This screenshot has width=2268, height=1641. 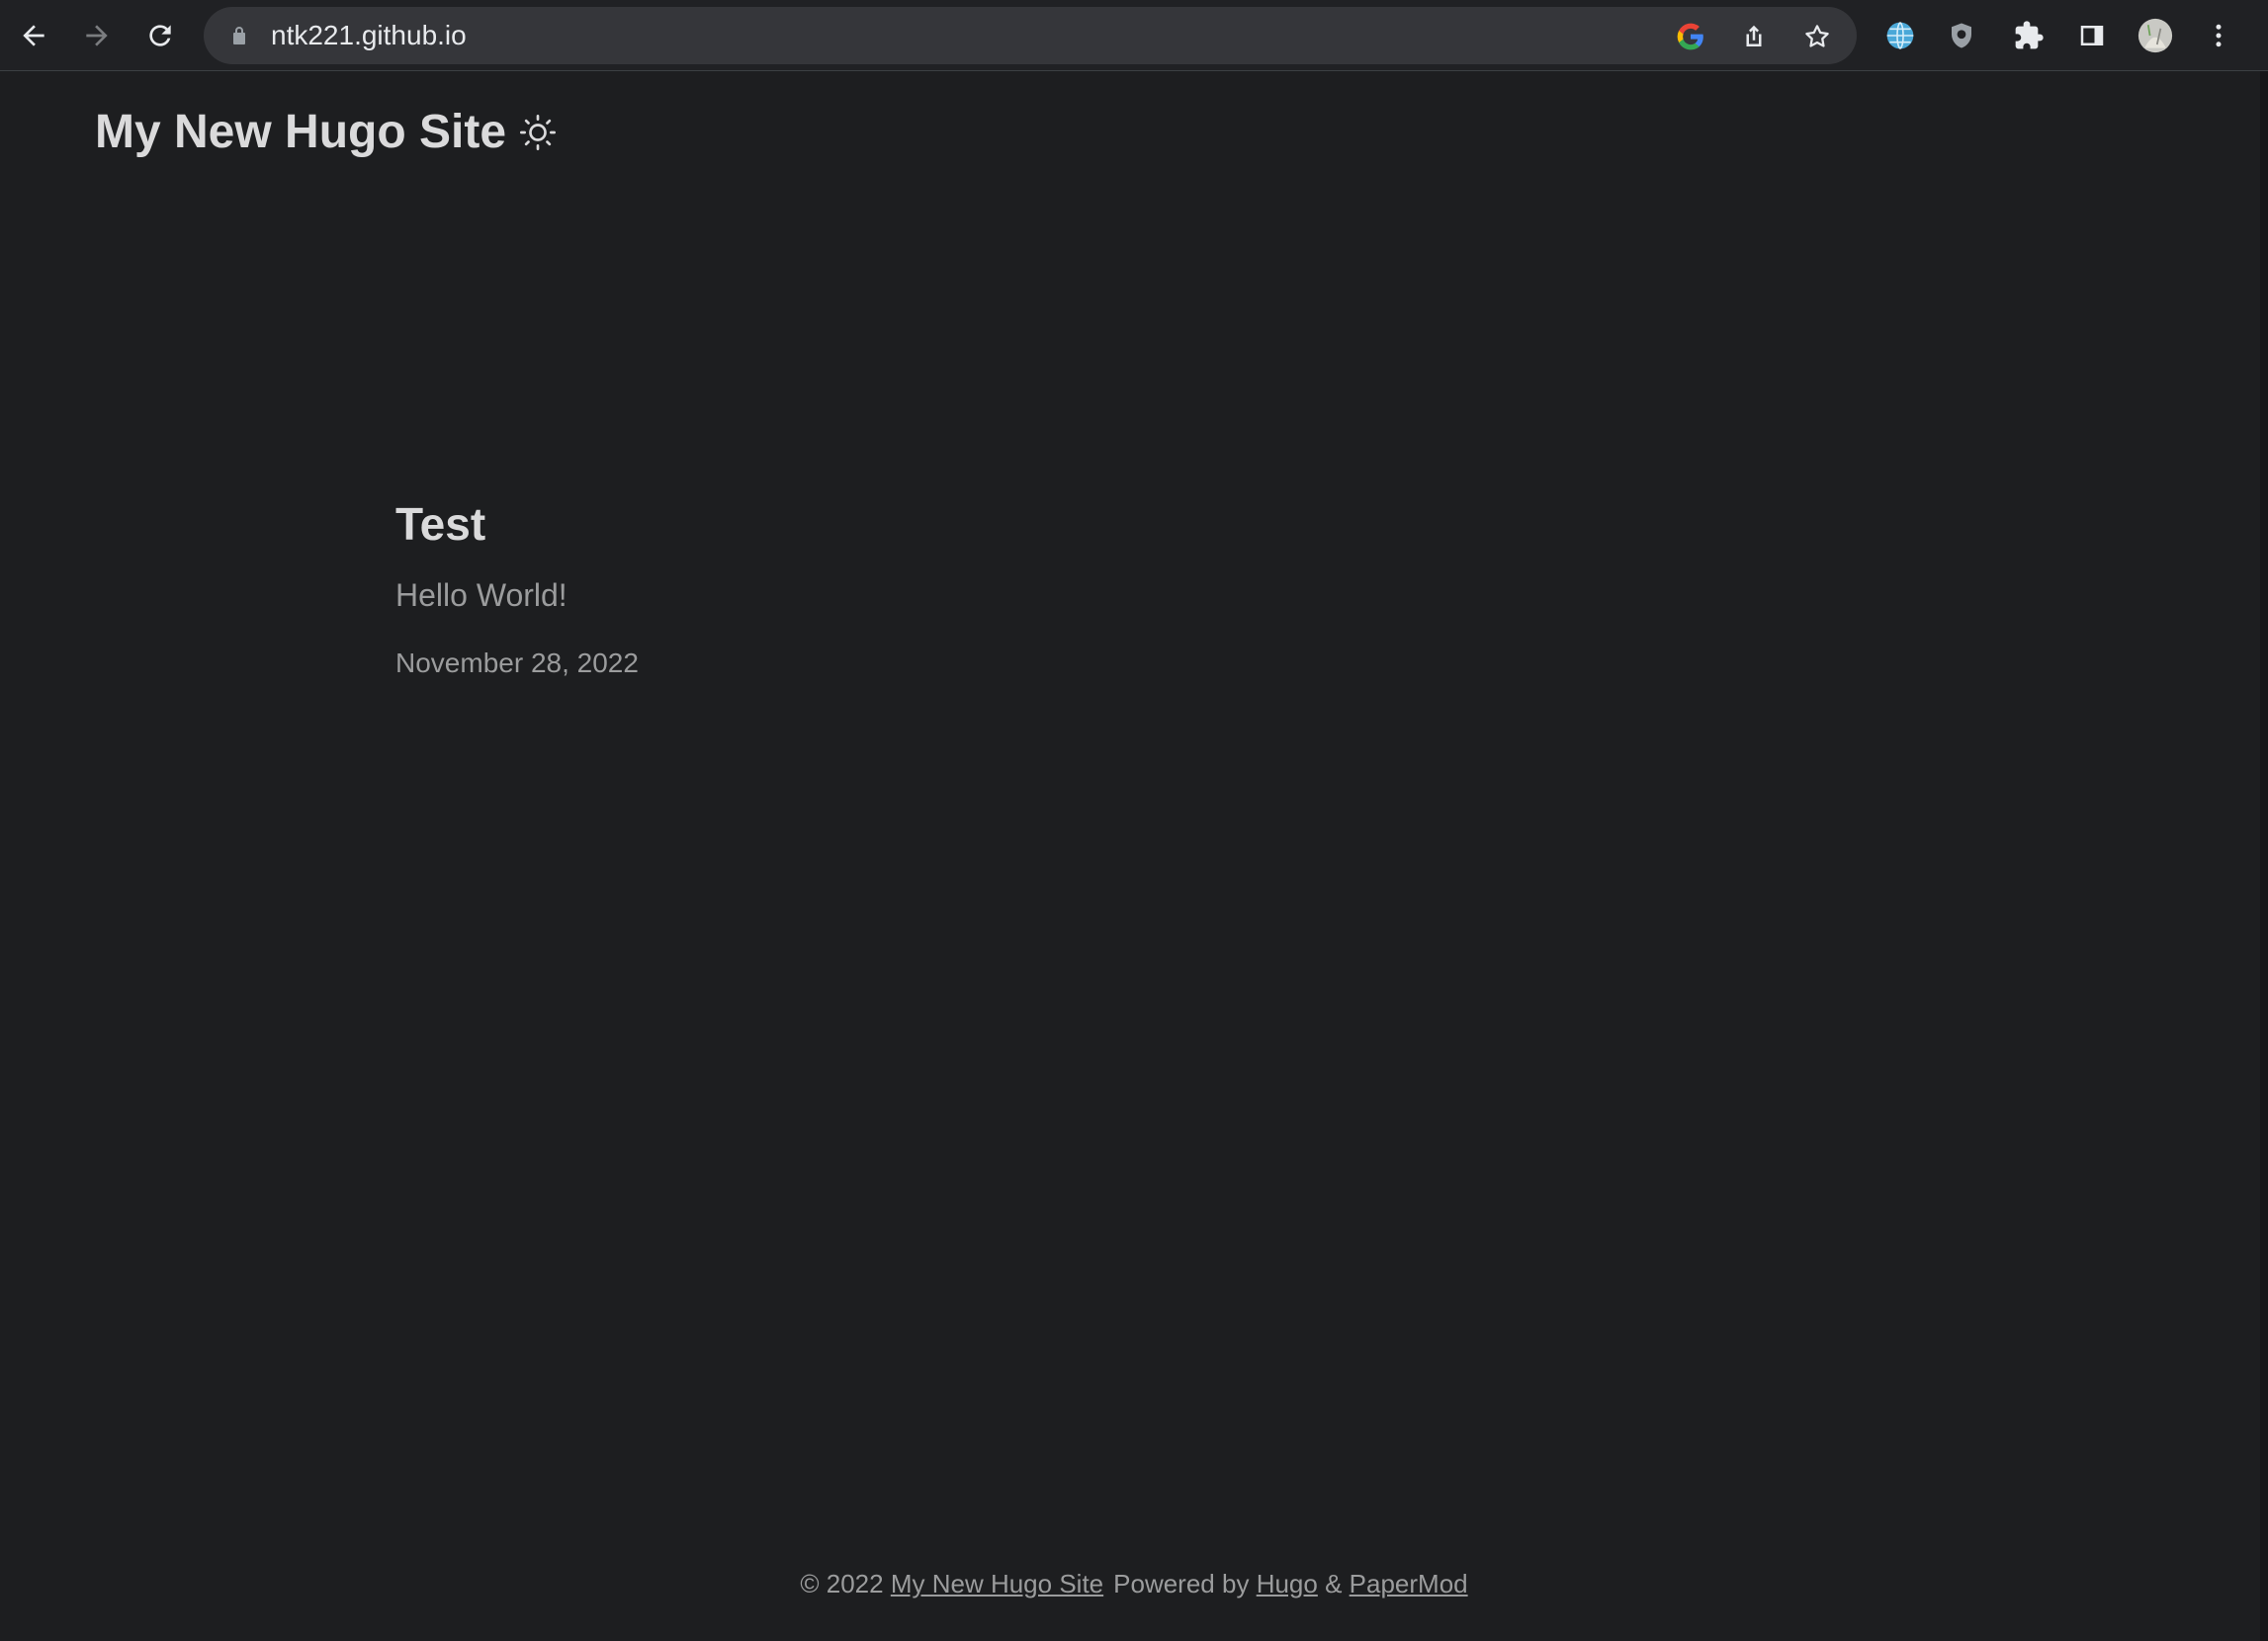 I want to click on papermod-link: PaperMod, so click(x=1409, y=1584).